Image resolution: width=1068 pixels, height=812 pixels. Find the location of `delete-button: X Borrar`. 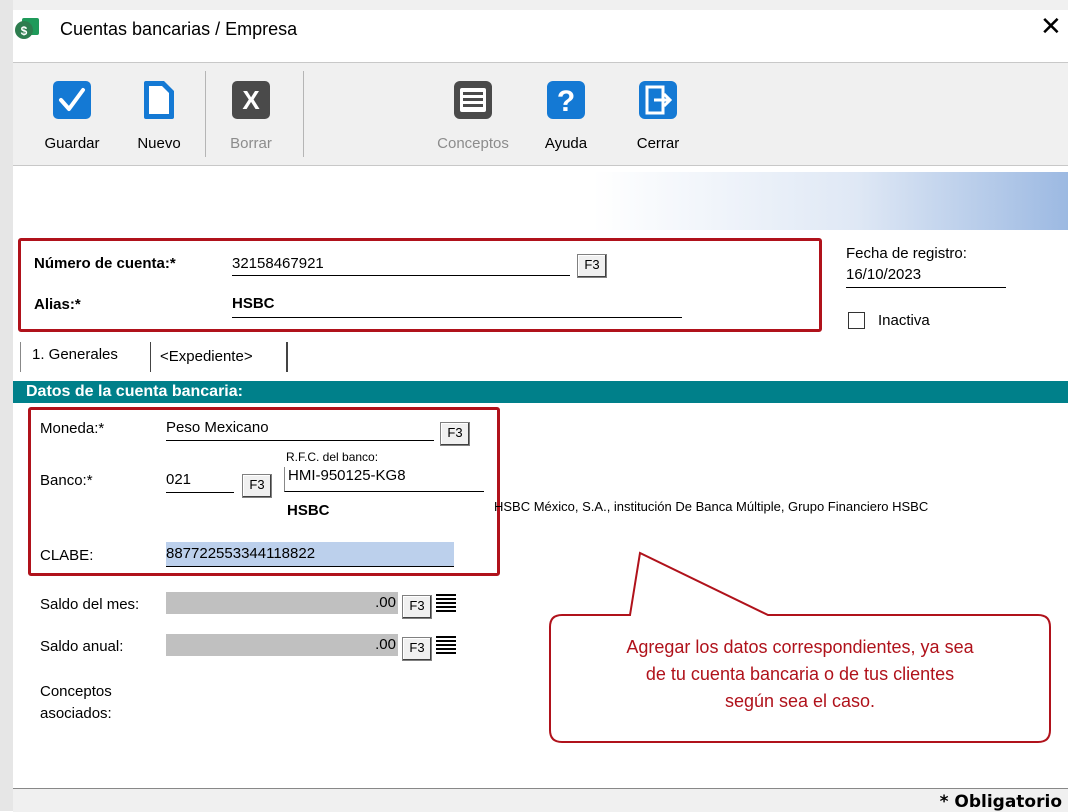

delete-button: X Borrar is located at coordinates (251, 114).